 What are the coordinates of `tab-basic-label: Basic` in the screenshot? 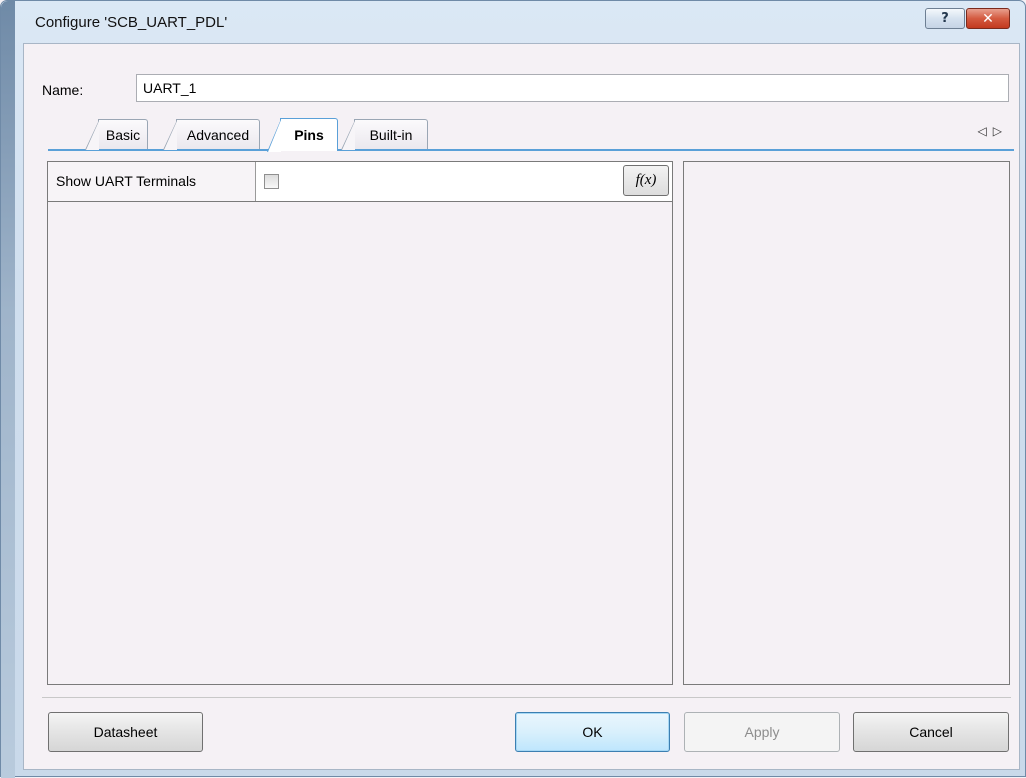 It's located at (123, 134).